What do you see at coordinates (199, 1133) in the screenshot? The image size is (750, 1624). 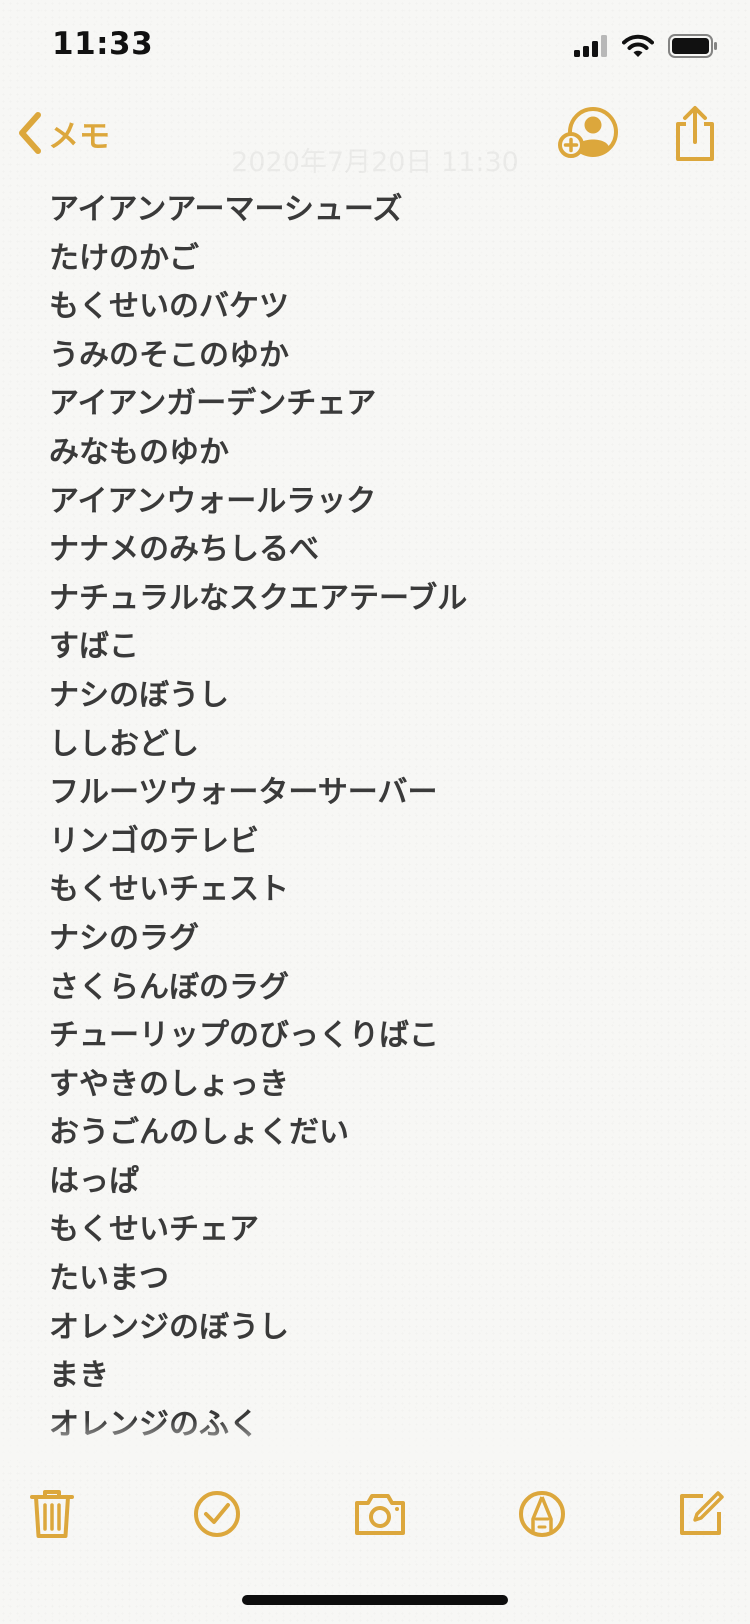 I see `note-line: おうごんのしょくだい` at bounding box center [199, 1133].